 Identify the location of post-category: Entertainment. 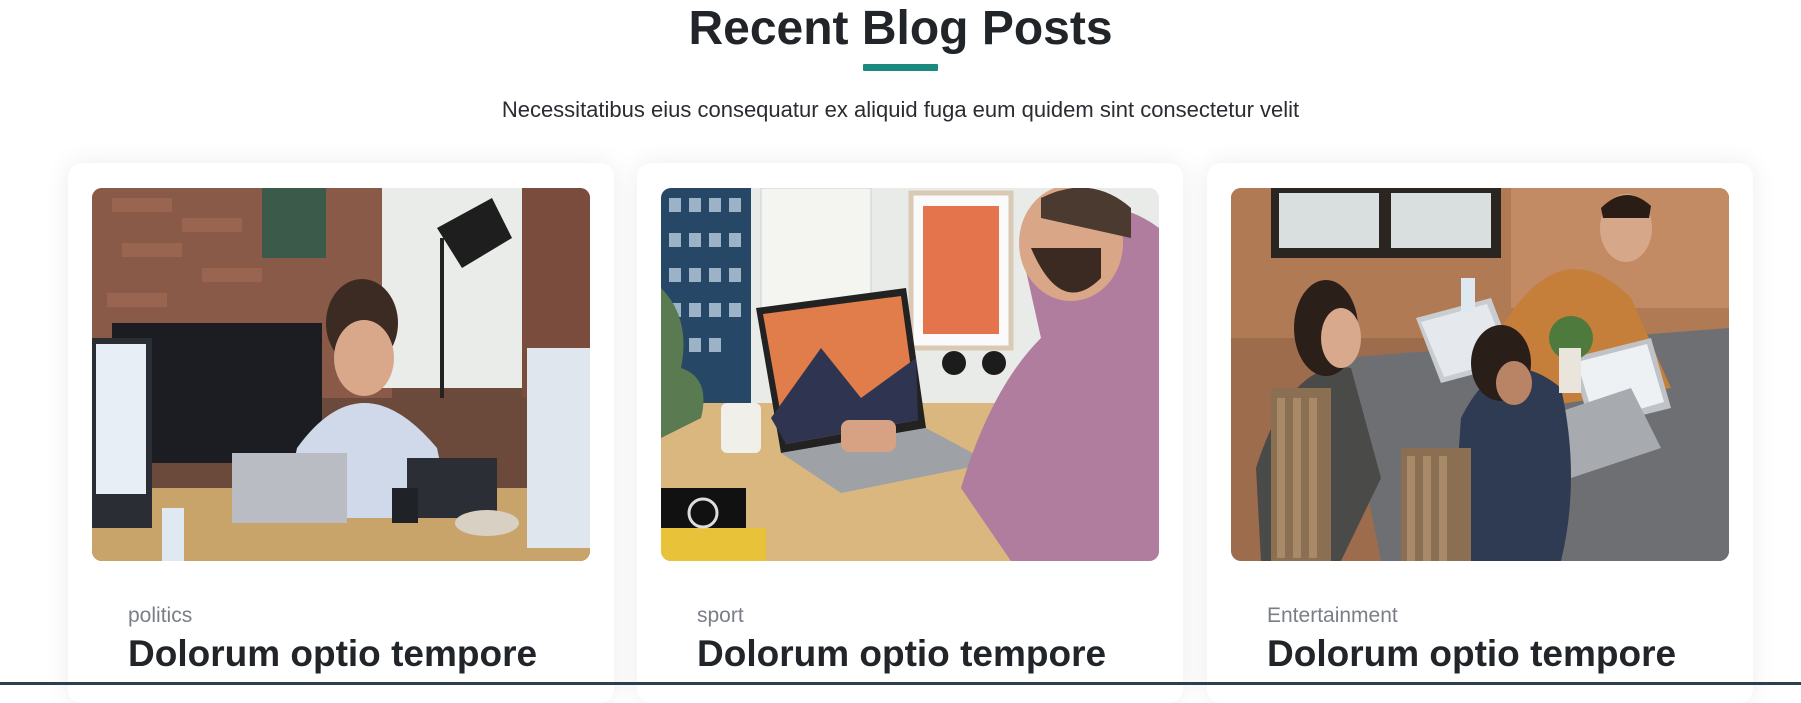
(1332, 616).